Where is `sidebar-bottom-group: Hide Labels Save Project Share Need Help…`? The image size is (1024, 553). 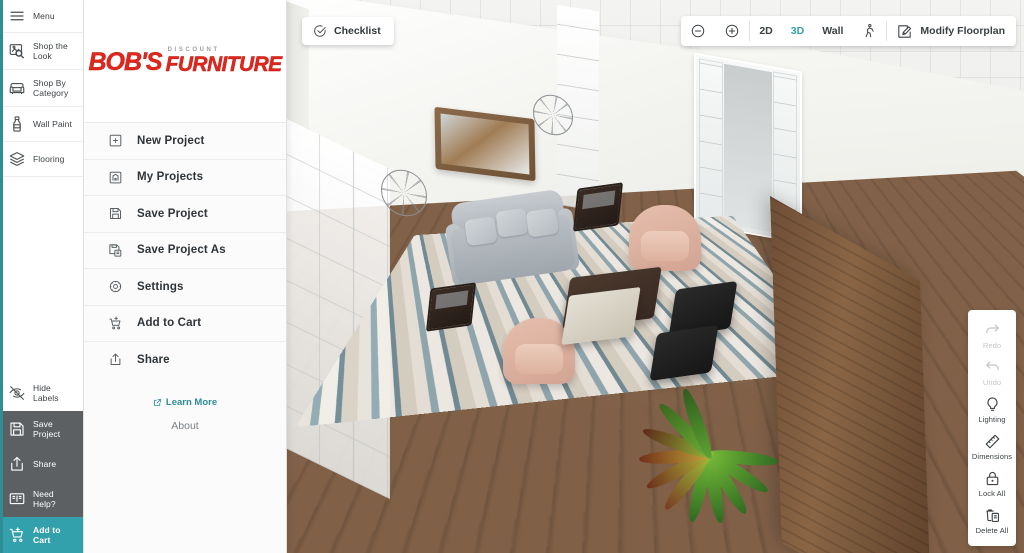 sidebar-bottom-group: Hide Labels Save Project Share Need Help… is located at coordinates (41, 464).